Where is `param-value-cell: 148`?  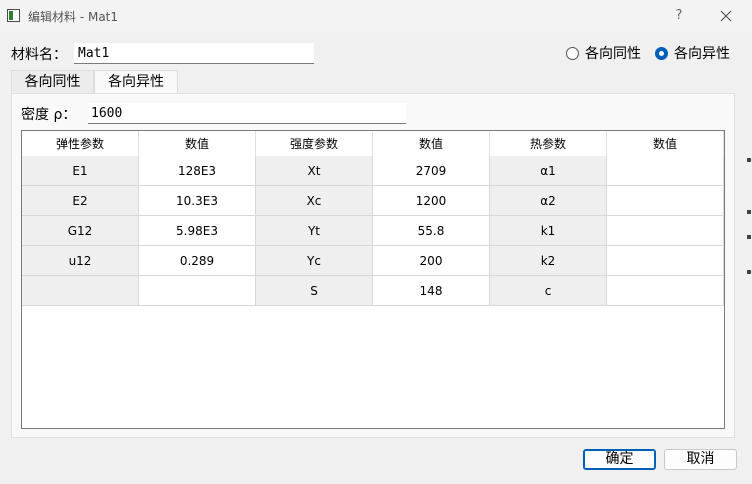
param-value-cell: 148 is located at coordinates (431, 291).